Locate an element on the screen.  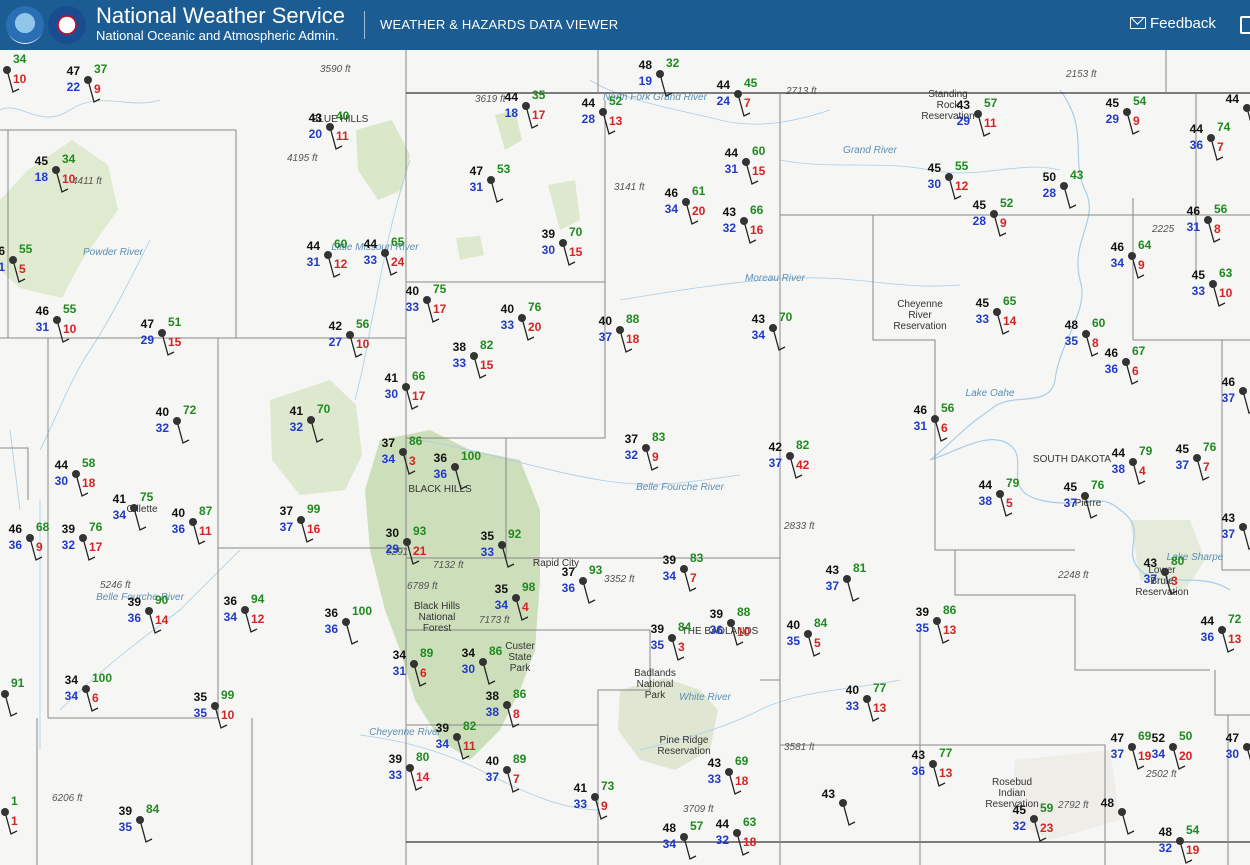
feedback-button: Feedback is located at coordinates (1173, 23).